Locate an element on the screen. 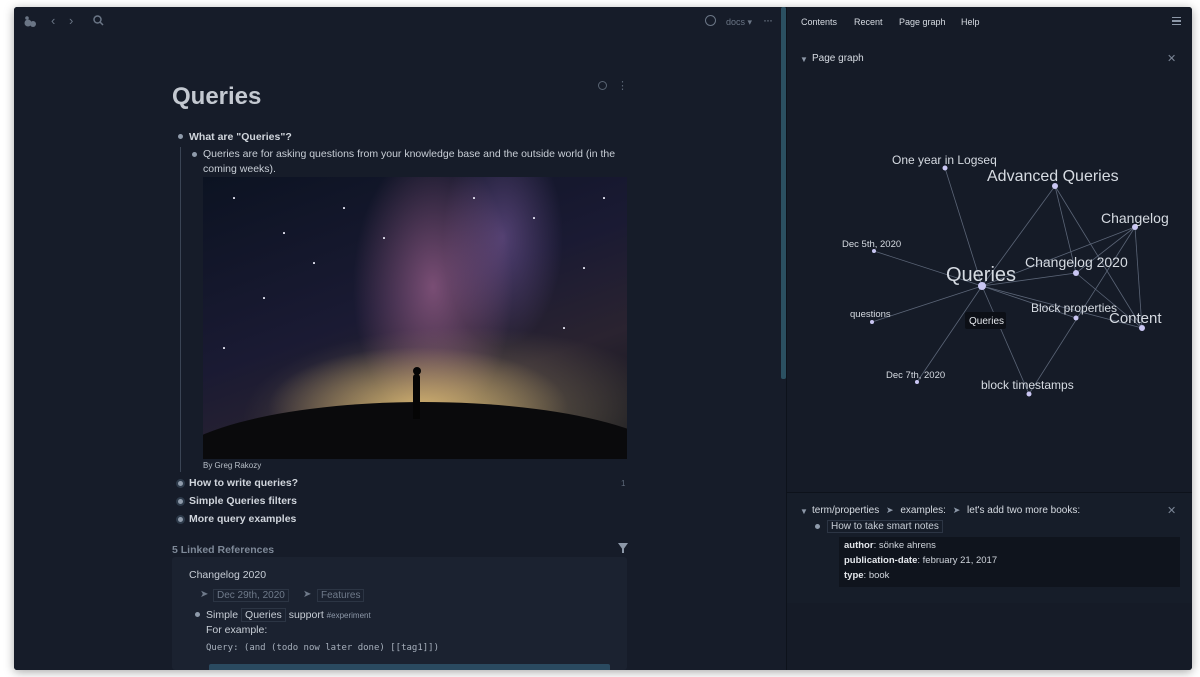 Image resolution: width=1200 pixels, height=677 pixels. page-ref-smart-notes: How to take smart notes is located at coordinates (885, 526).